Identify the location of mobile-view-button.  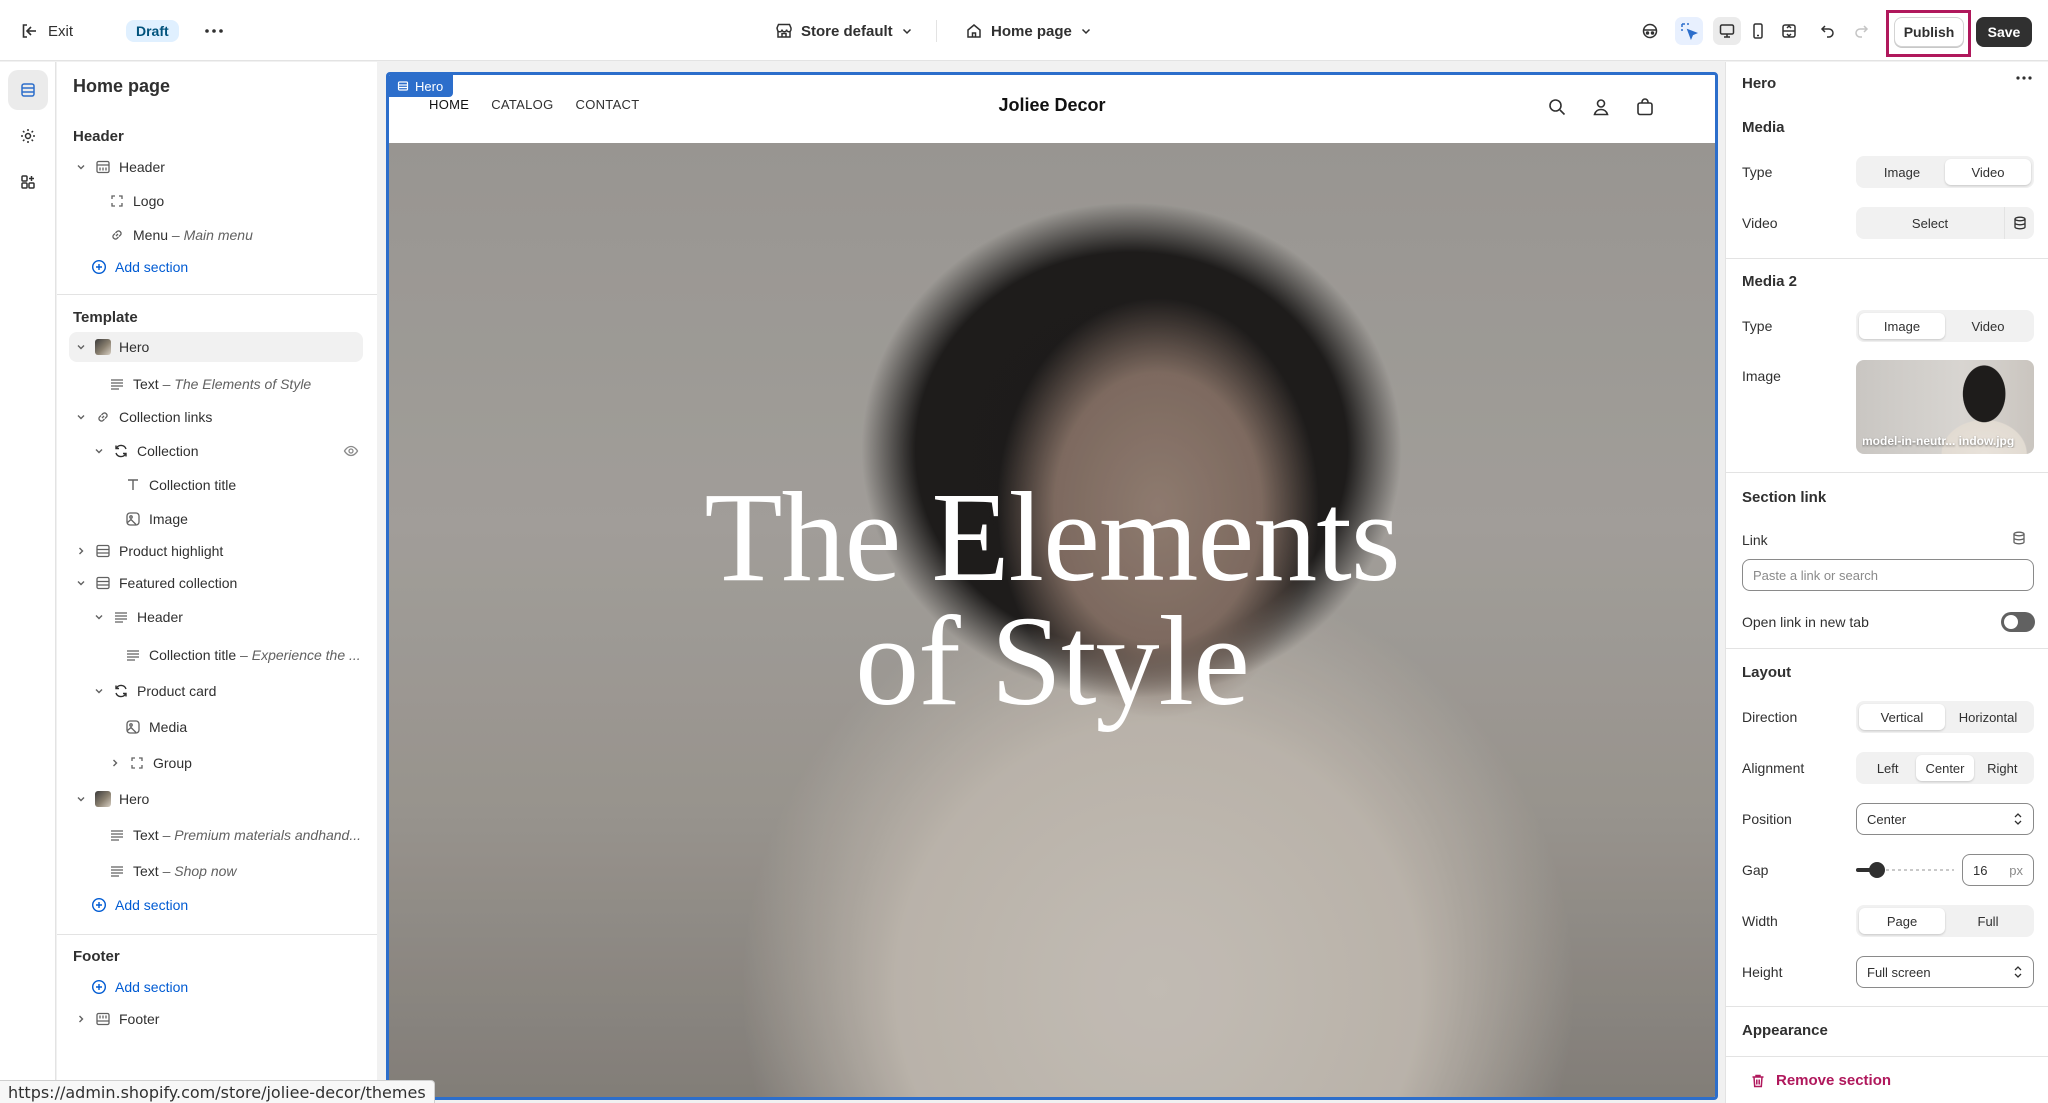
(1758, 31).